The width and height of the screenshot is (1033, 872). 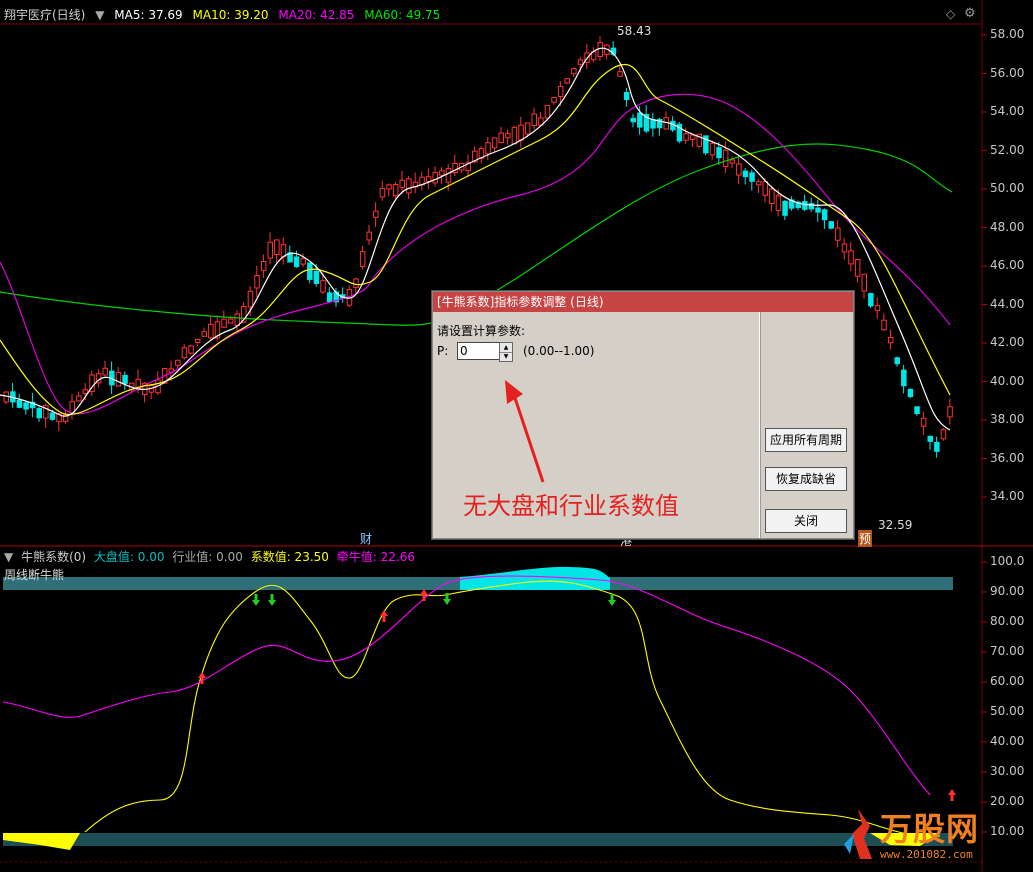 I want to click on restore-default-button: 恢复成缺省, so click(x=806, y=479).